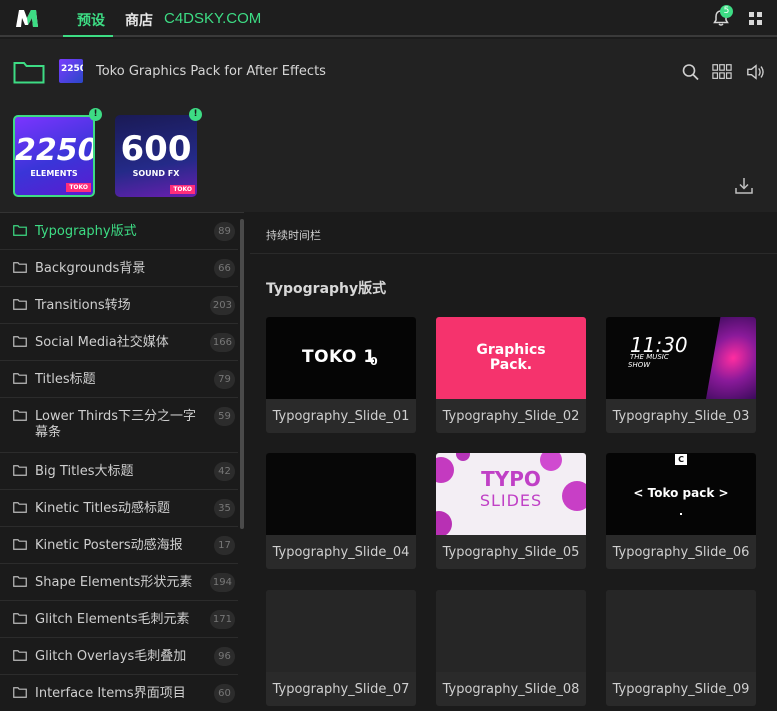 This screenshot has width=777, height=711. What do you see at coordinates (119, 305) in the screenshot?
I see `sidebar-item: Transitions转场 203` at bounding box center [119, 305].